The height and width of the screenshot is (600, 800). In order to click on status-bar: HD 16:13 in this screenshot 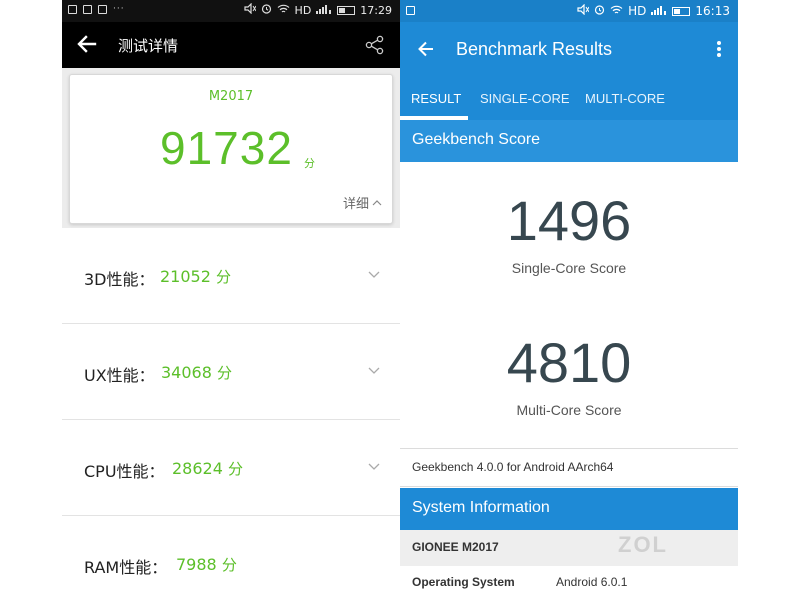, I will do `click(569, 11)`.